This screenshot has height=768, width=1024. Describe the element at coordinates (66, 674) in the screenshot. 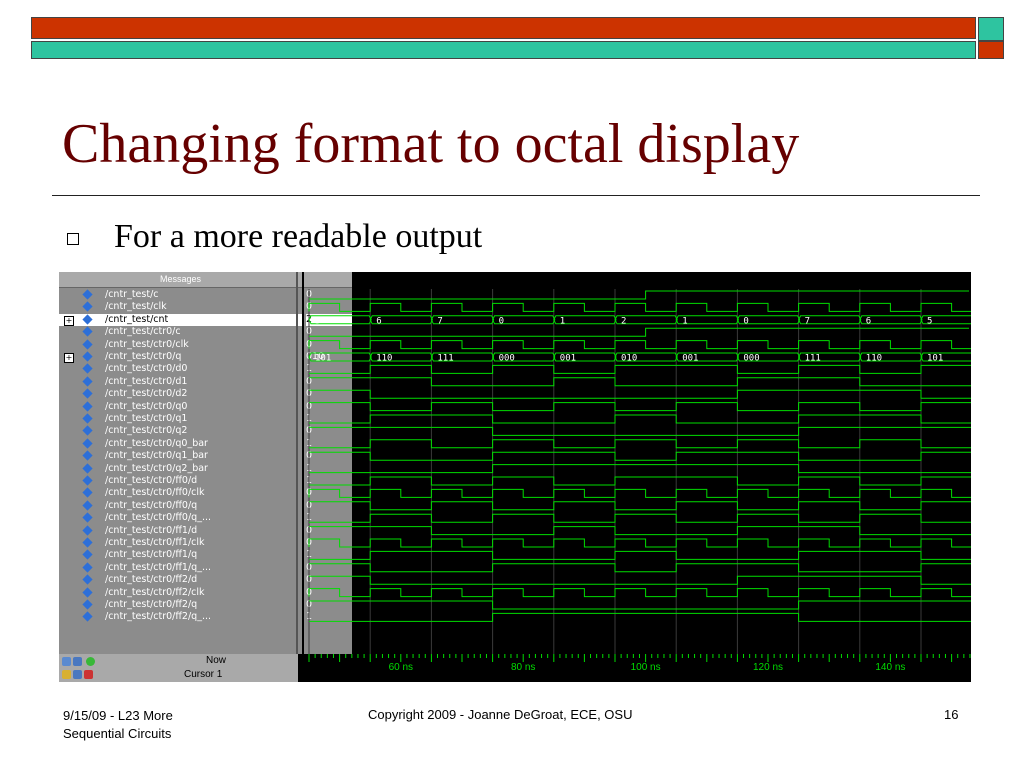

I see `lock-icon` at that location.